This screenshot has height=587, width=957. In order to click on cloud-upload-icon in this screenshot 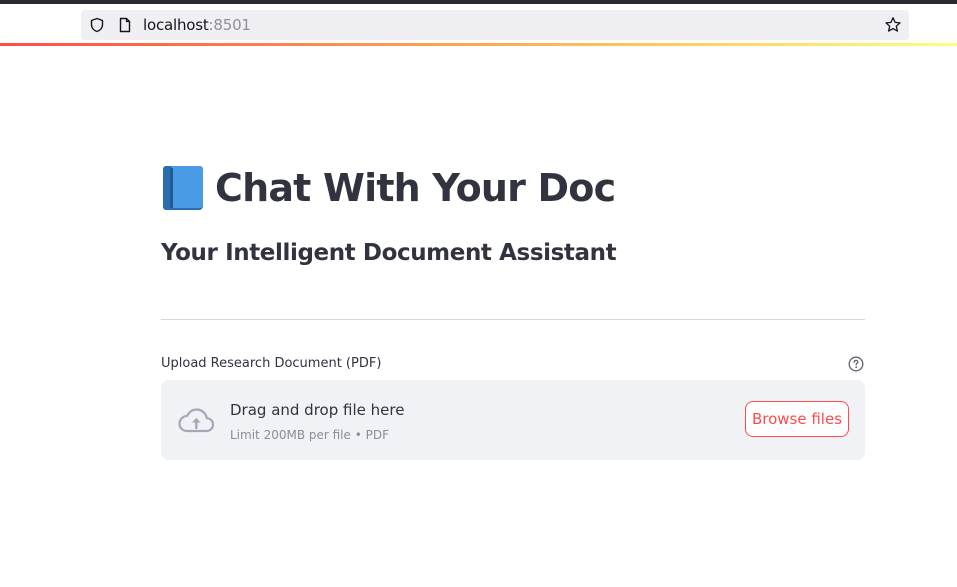, I will do `click(196, 420)`.